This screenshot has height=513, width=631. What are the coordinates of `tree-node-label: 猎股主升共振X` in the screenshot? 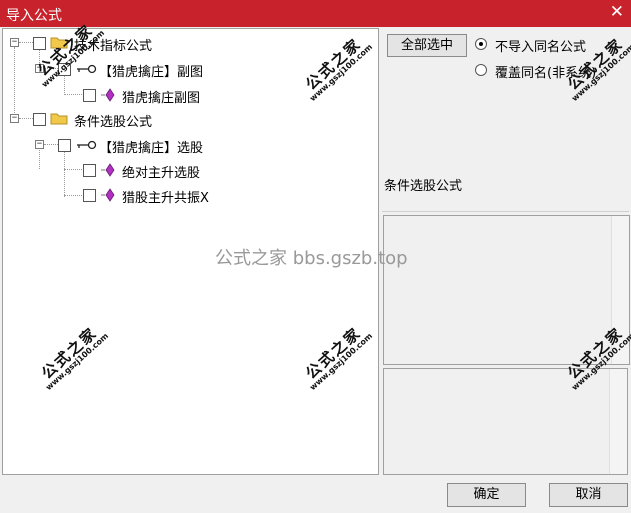 It's located at (165, 198).